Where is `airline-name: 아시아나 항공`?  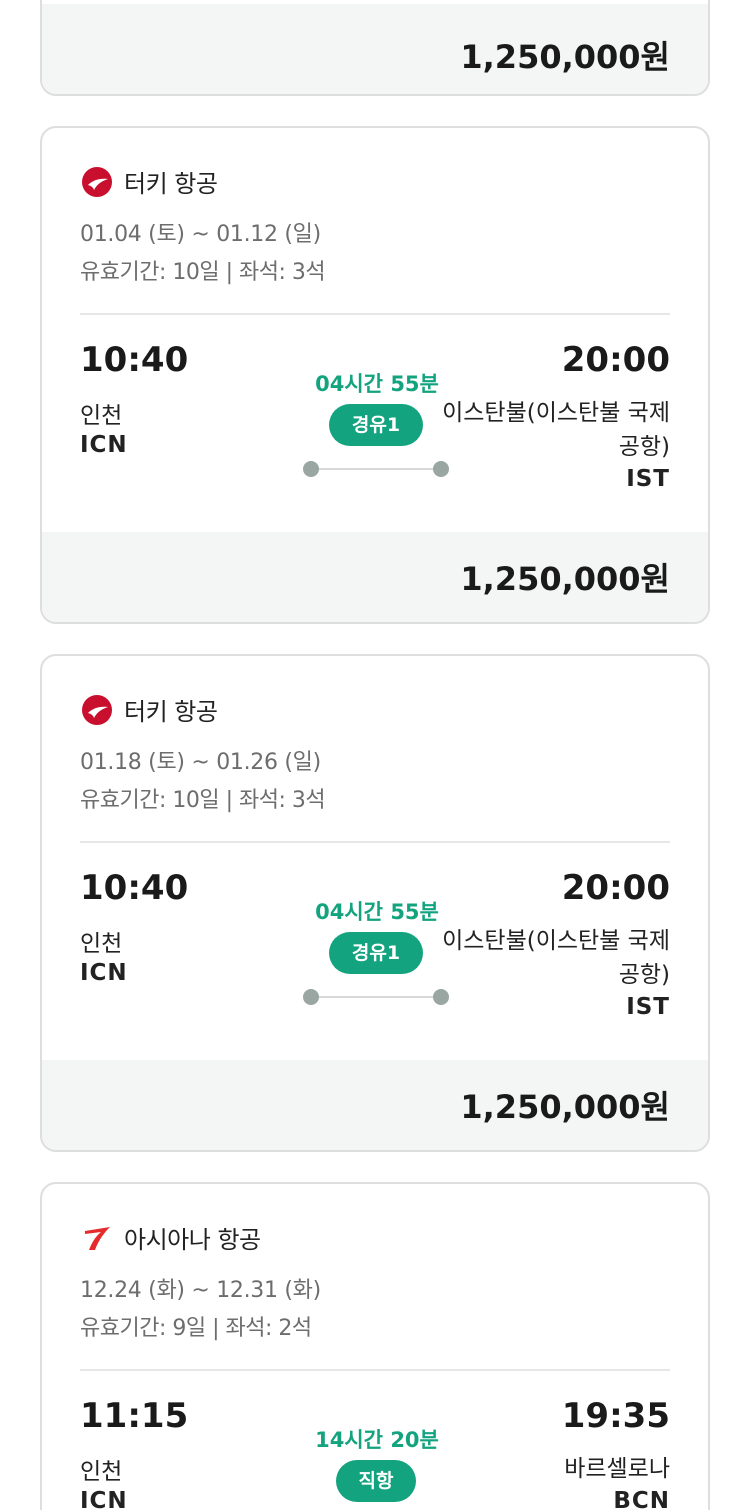 airline-name: 아시아나 항공 is located at coordinates (192, 1240).